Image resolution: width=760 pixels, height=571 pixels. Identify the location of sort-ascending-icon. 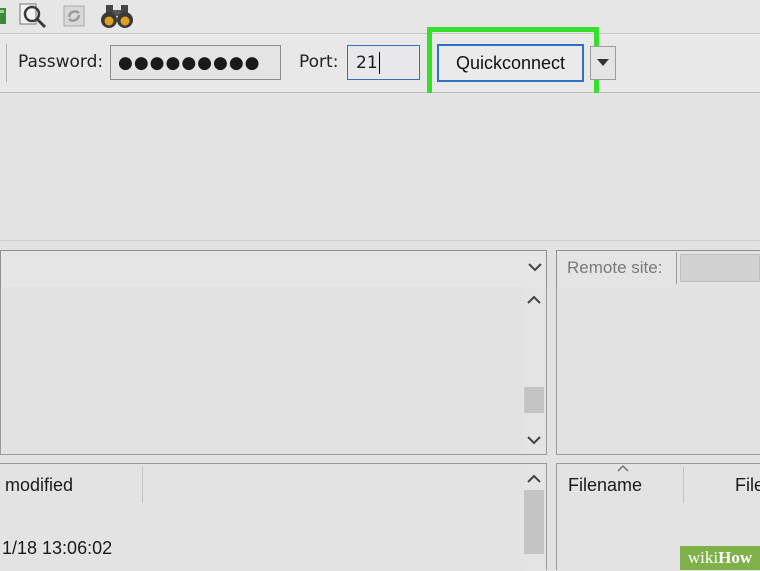
(623, 468).